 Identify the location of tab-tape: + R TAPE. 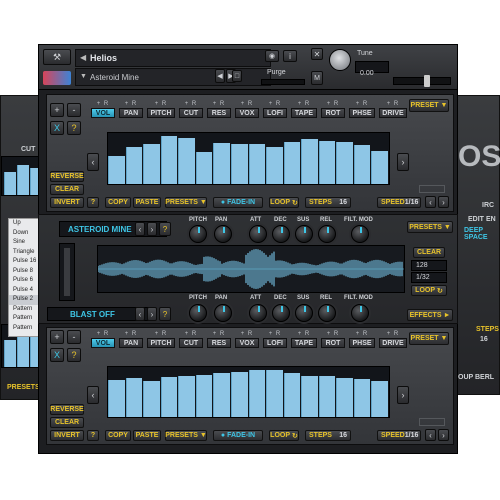
(304, 109).